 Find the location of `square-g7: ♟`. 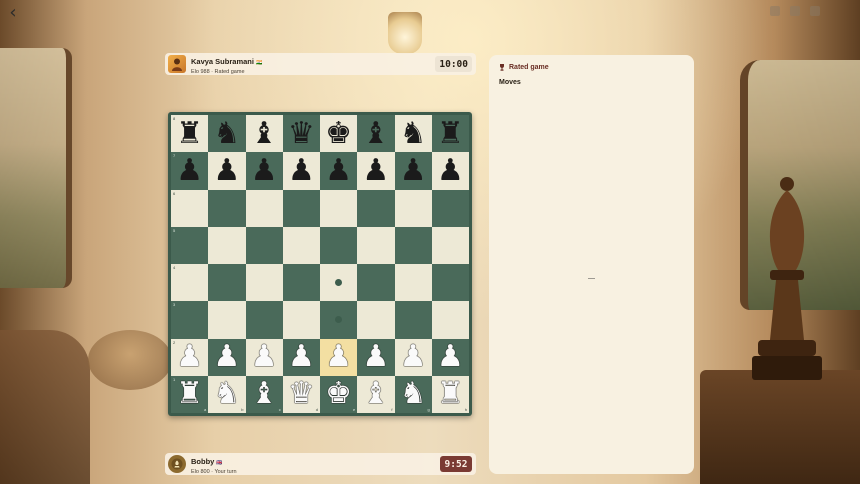

square-g7: ♟ is located at coordinates (413, 171).